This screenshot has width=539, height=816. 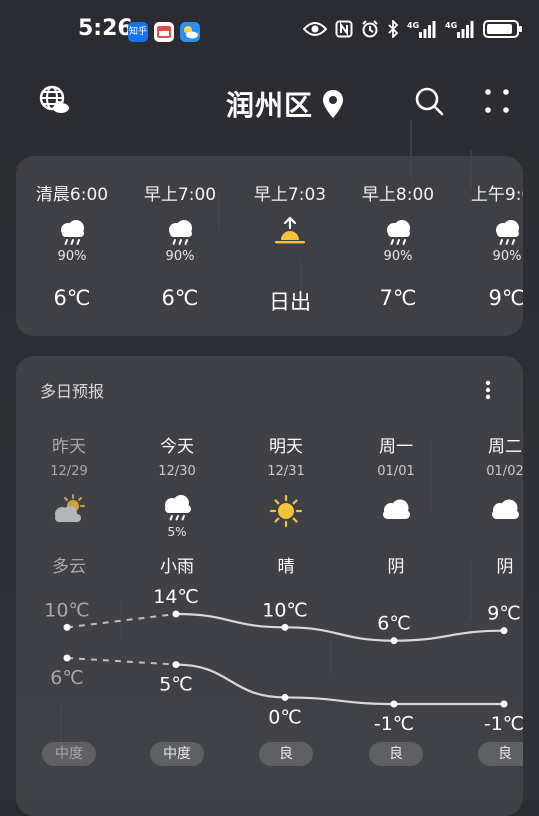 What do you see at coordinates (340, 627) in the screenshot?
I see `high-temp-line` at bounding box center [340, 627].